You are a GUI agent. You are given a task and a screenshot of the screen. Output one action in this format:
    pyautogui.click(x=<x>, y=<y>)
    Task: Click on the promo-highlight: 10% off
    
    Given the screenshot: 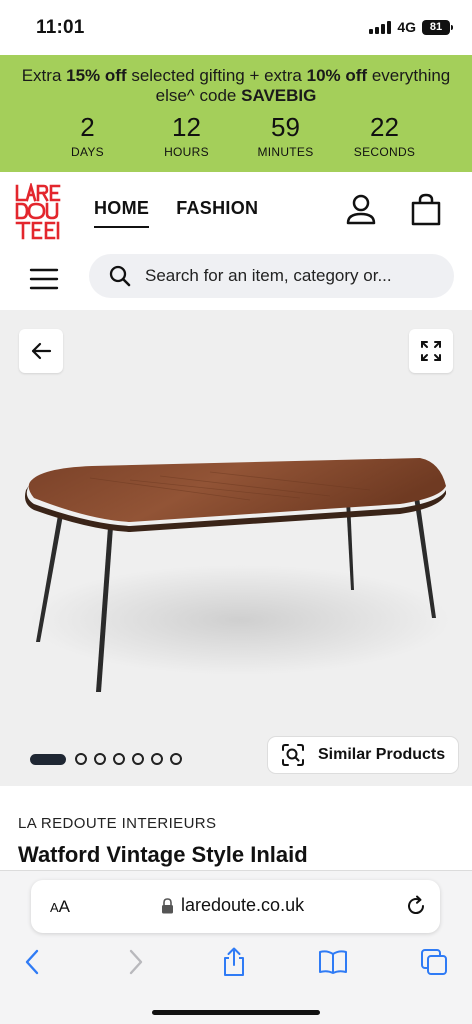 What is the action you would take?
    pyautogui.click(x=337, y=75)
    